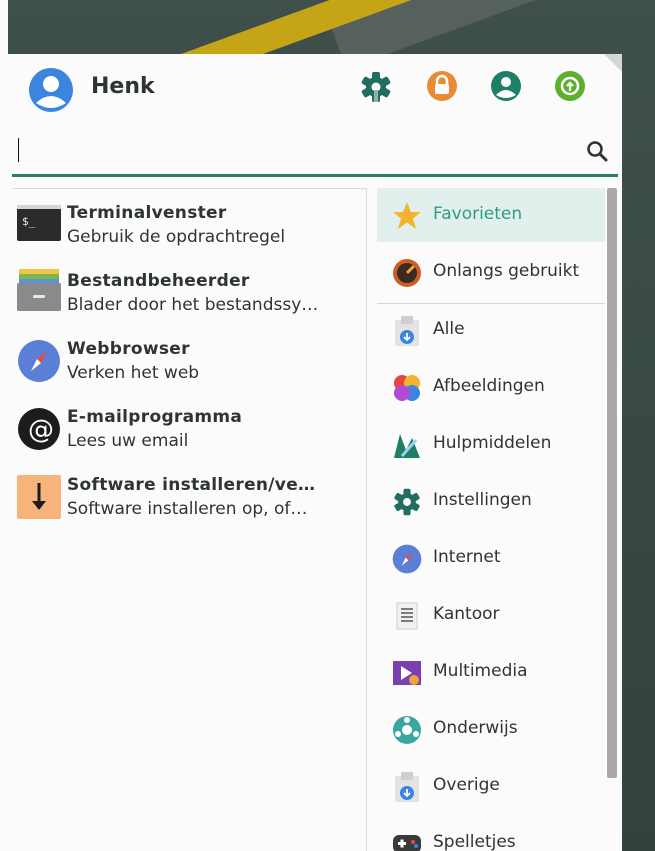 Image resolution: width=655 pixels, height=851 pixels. I want to click on category-label: Onderwijs, so click(475, 728).